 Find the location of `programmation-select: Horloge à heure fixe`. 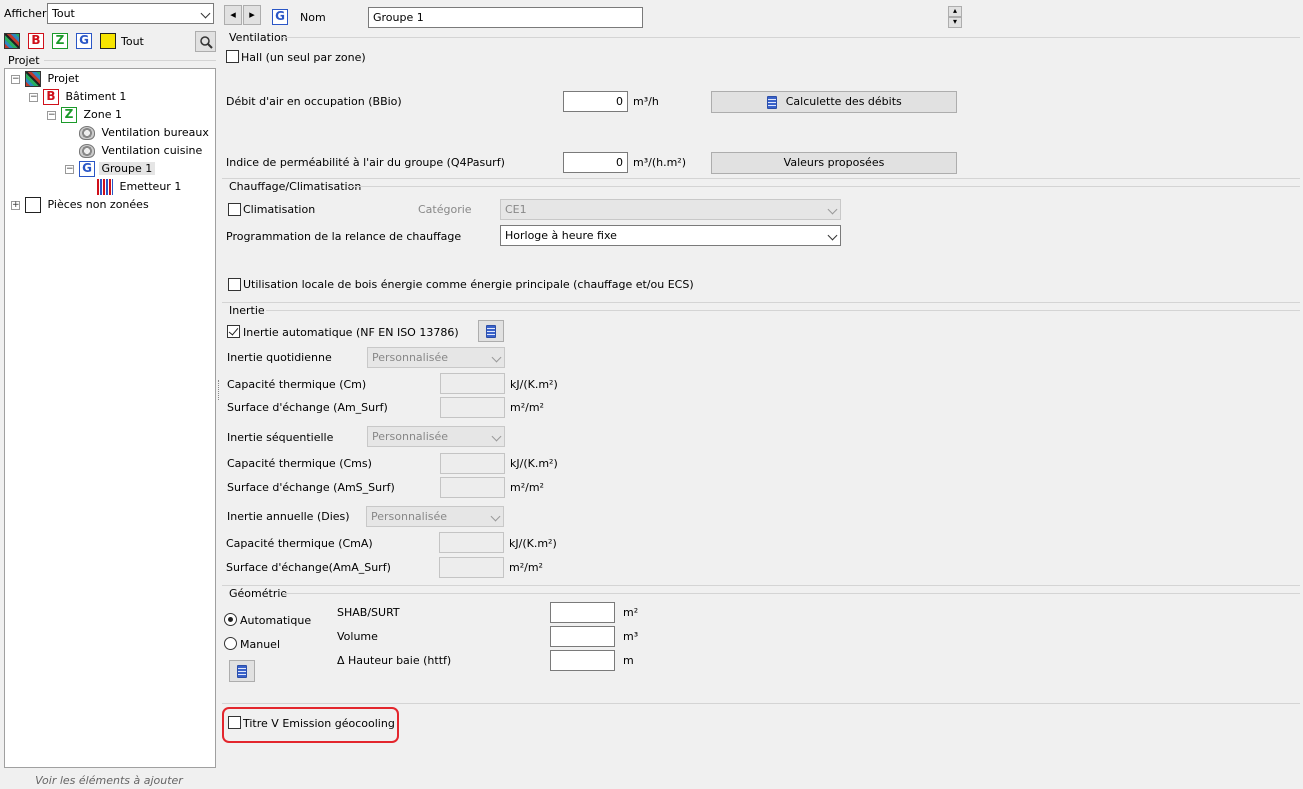

programmation-select: Horloge à heure fixe is located at coordinates (670, 235).